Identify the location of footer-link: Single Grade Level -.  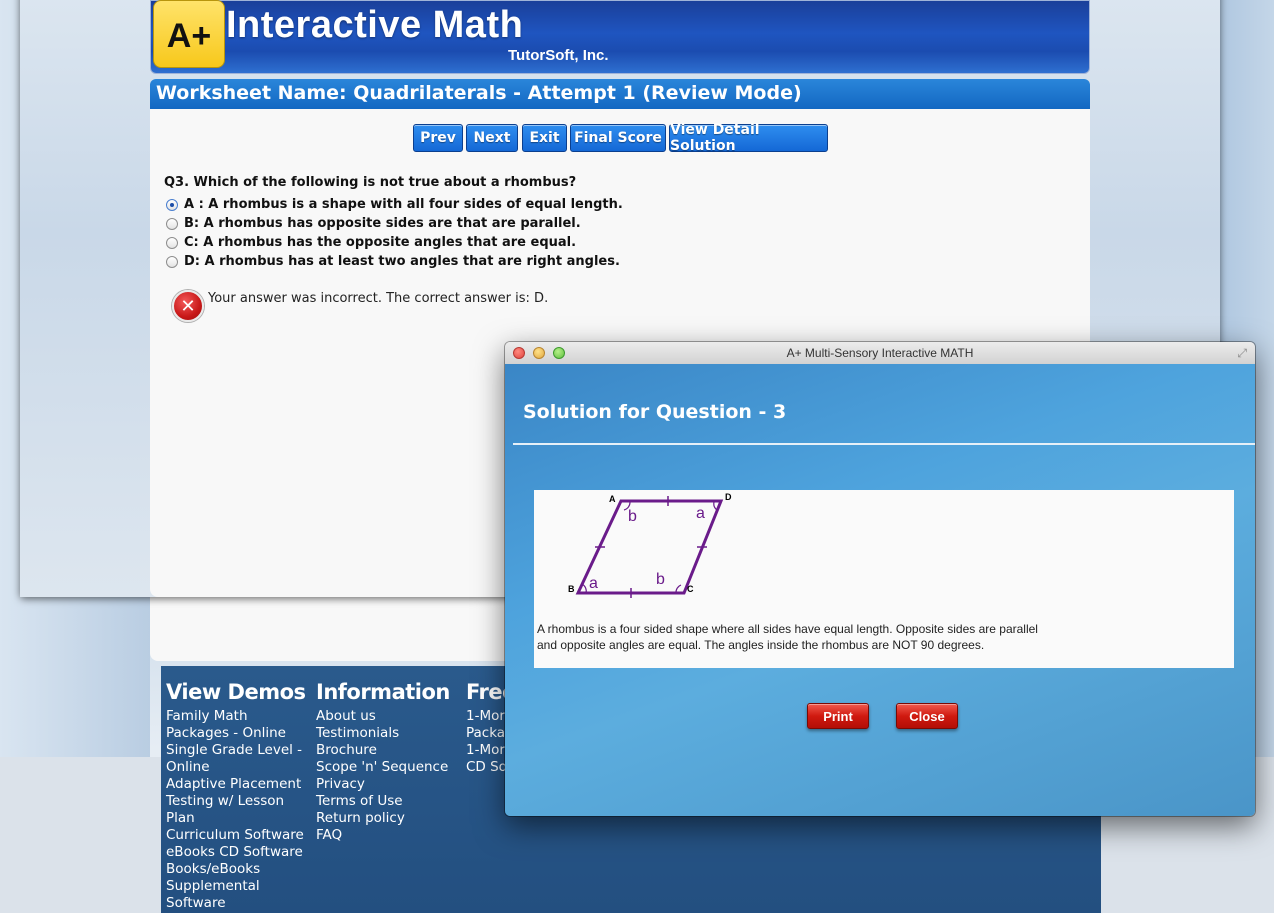
(236, 750).